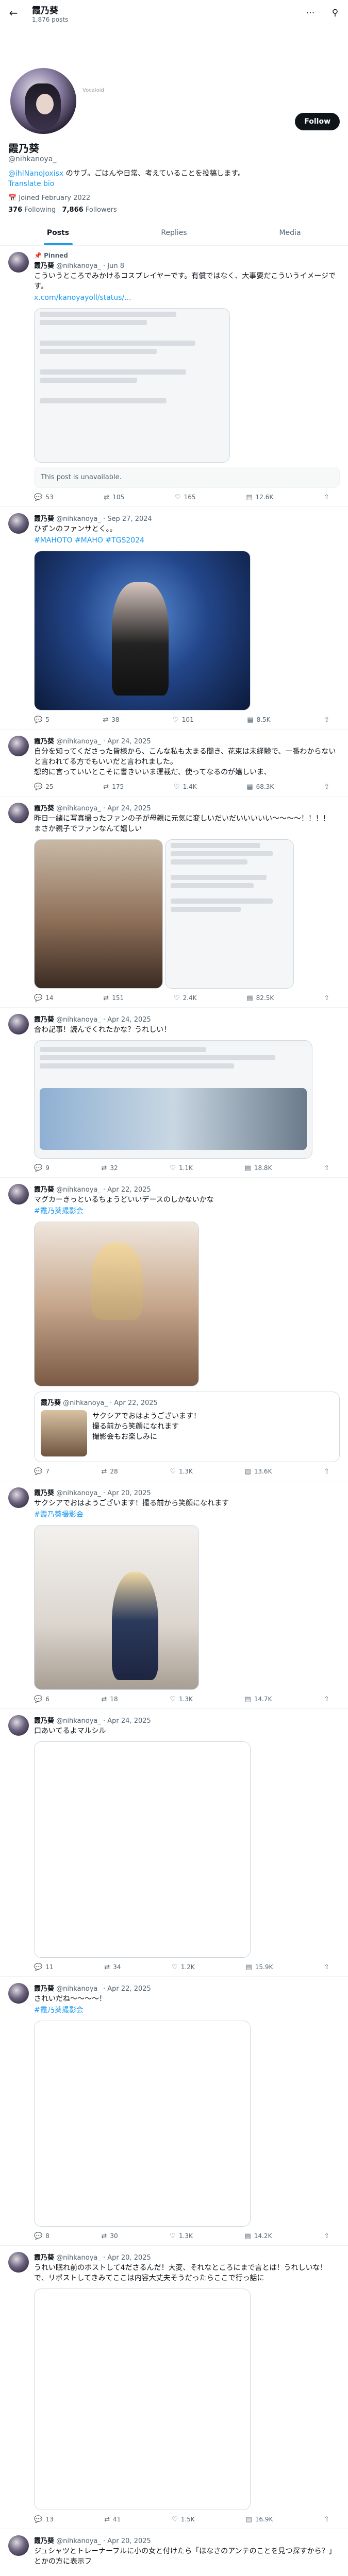 This screenshot has width=348, height=2576. Describe the element at coordinates (258, 1472) in the screenshot. I see `views-button: ▤ 13.6K` at that location.